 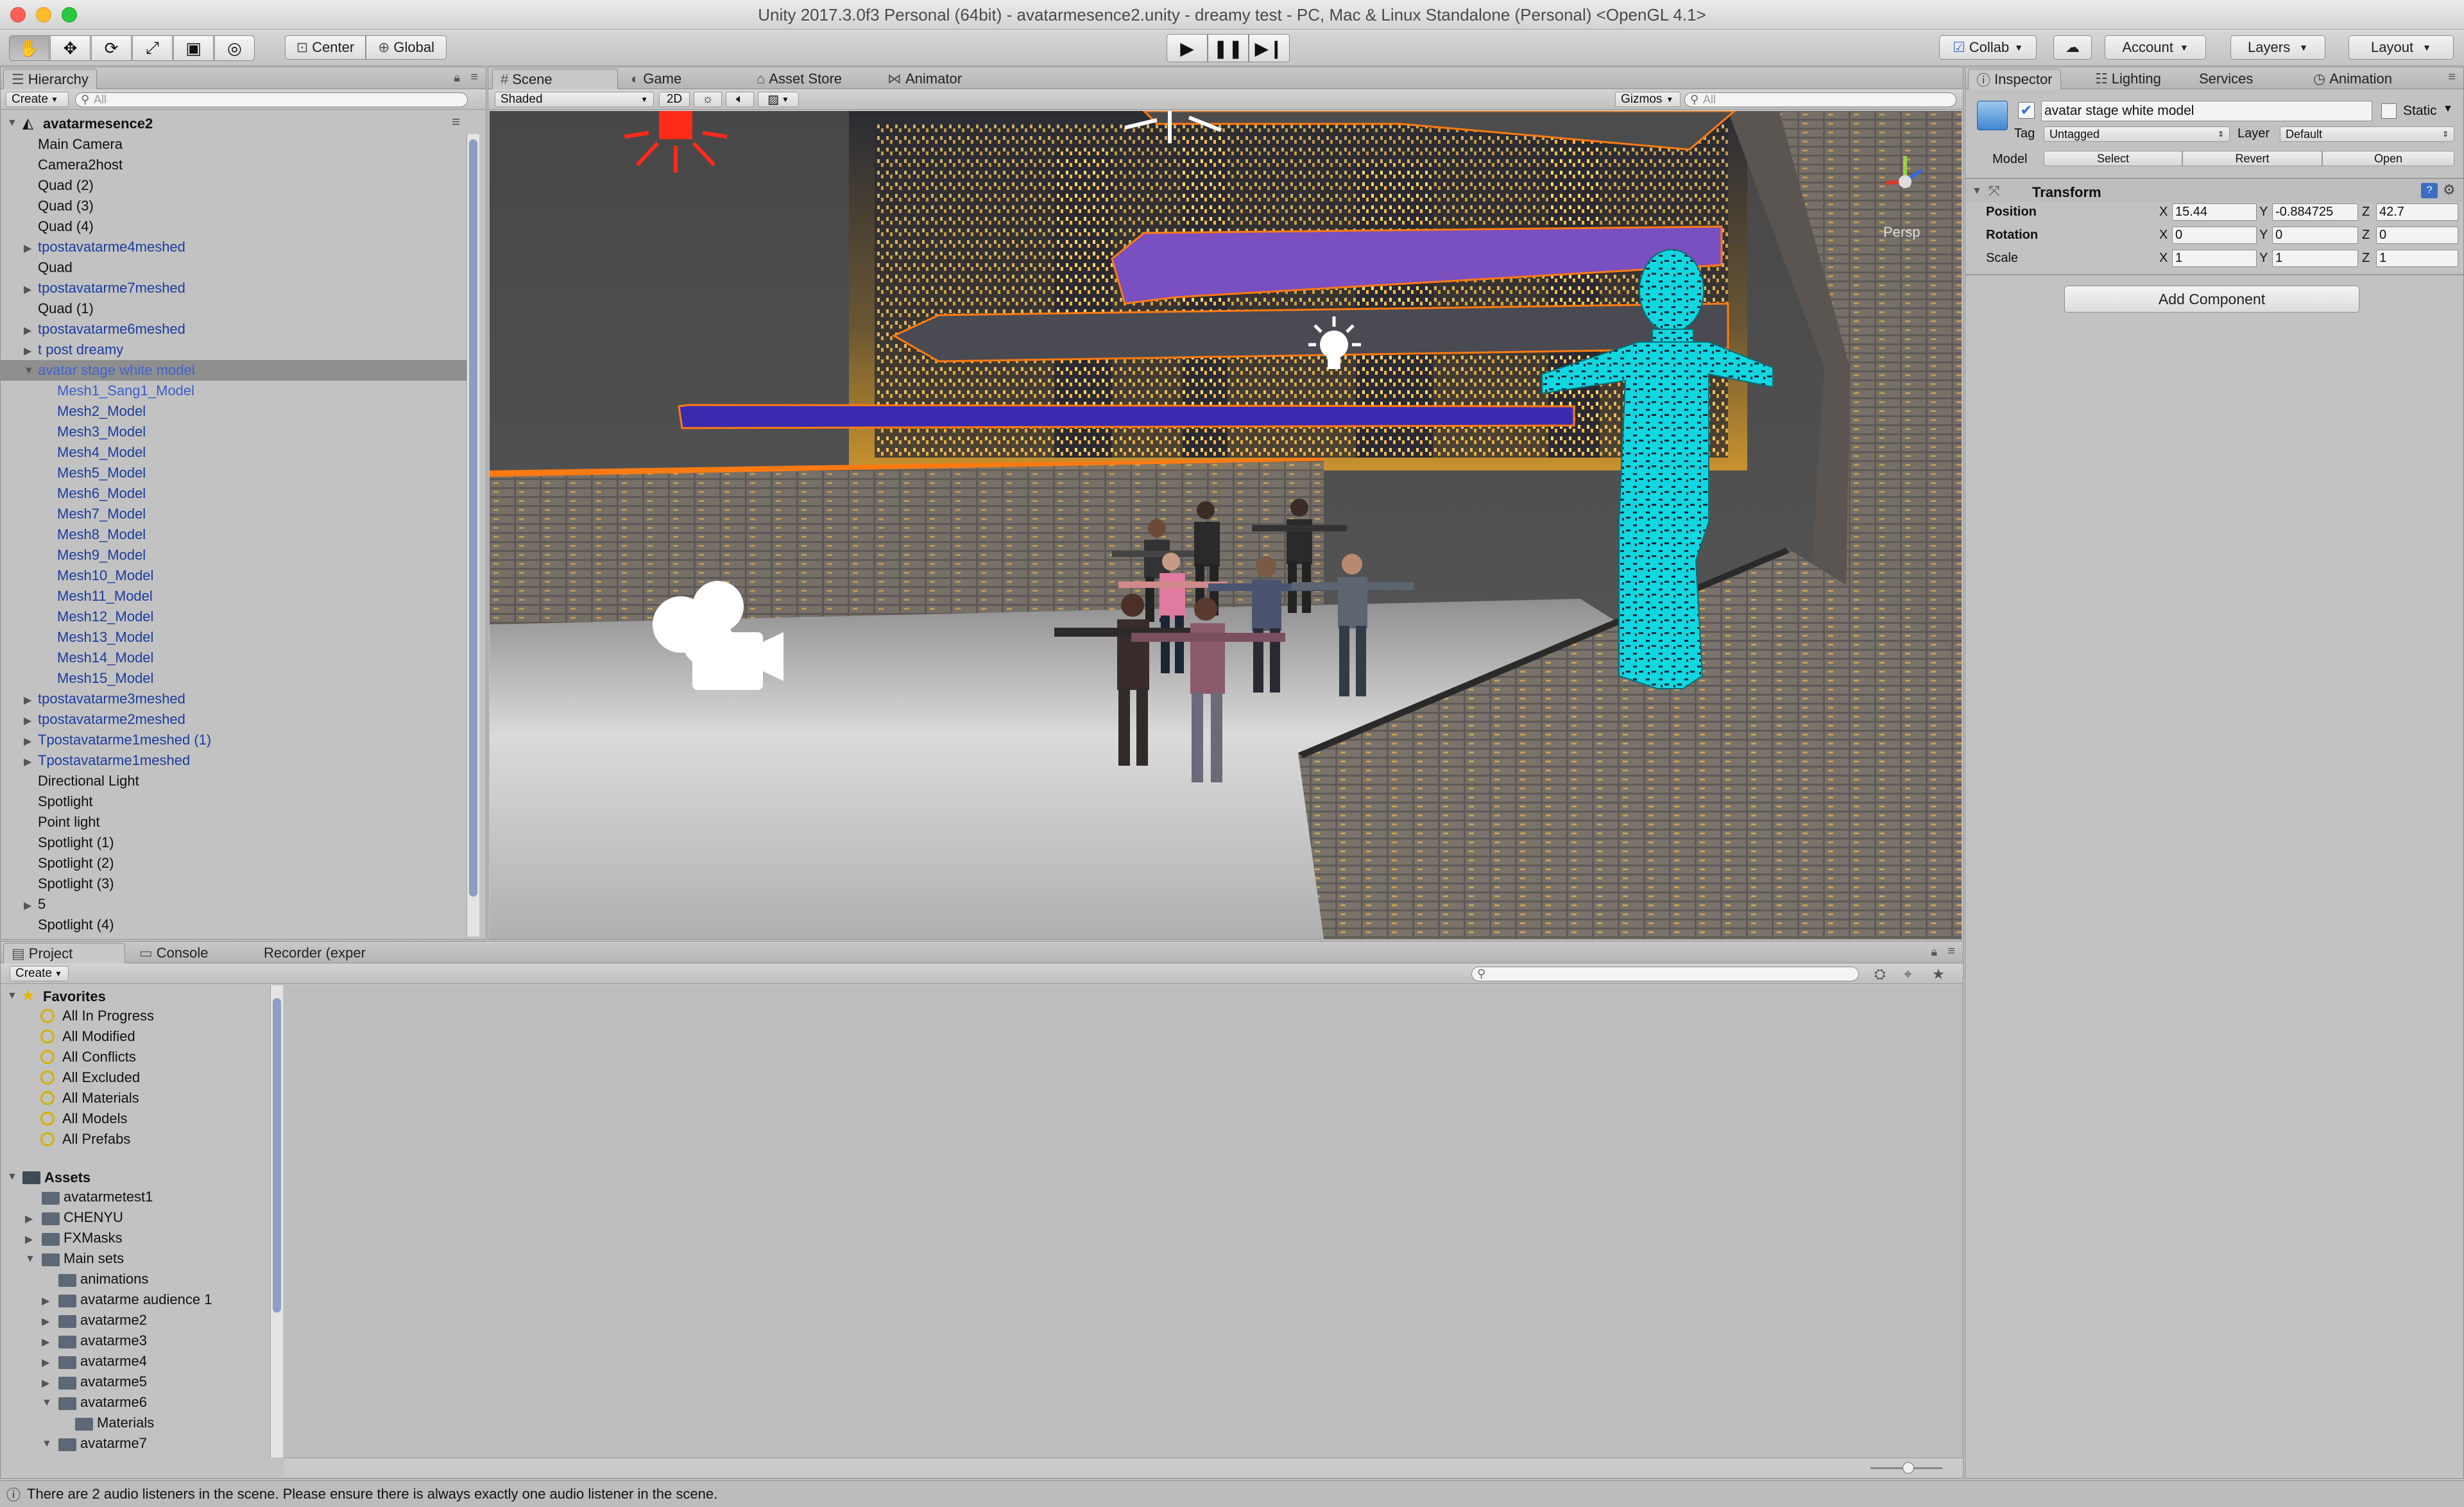 What do you see at coordinates (70, 48) in the screenshot?
I see `move-tool-button: ✥` at bounding box center [70, 48].